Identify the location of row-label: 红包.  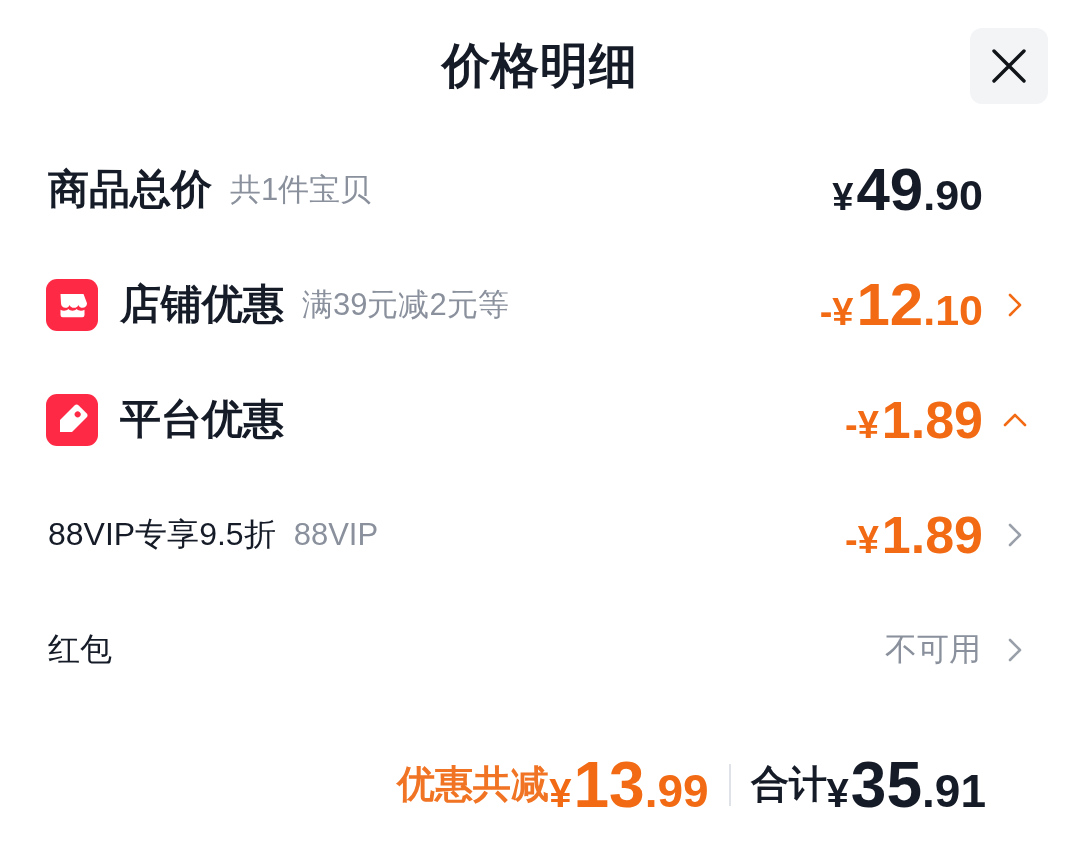
(80, 649).